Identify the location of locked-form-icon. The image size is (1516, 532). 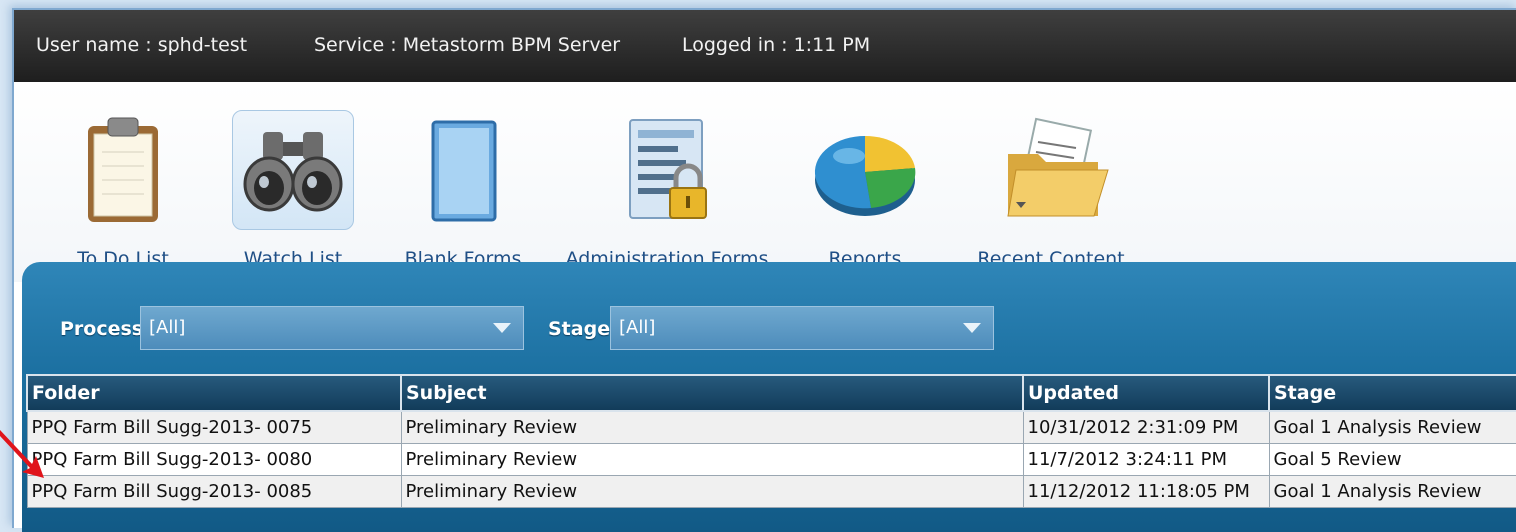
(668, 169).